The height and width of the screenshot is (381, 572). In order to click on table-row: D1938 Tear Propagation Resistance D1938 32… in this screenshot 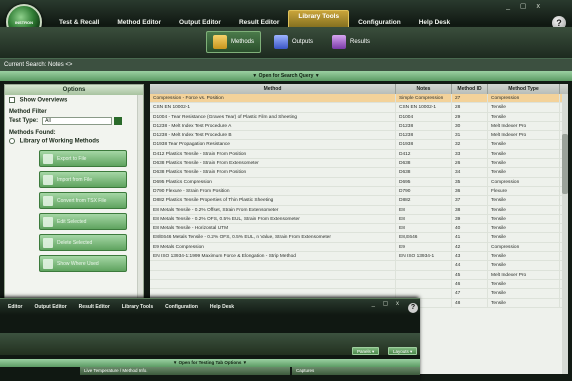, I will do `click(359, 145)`.